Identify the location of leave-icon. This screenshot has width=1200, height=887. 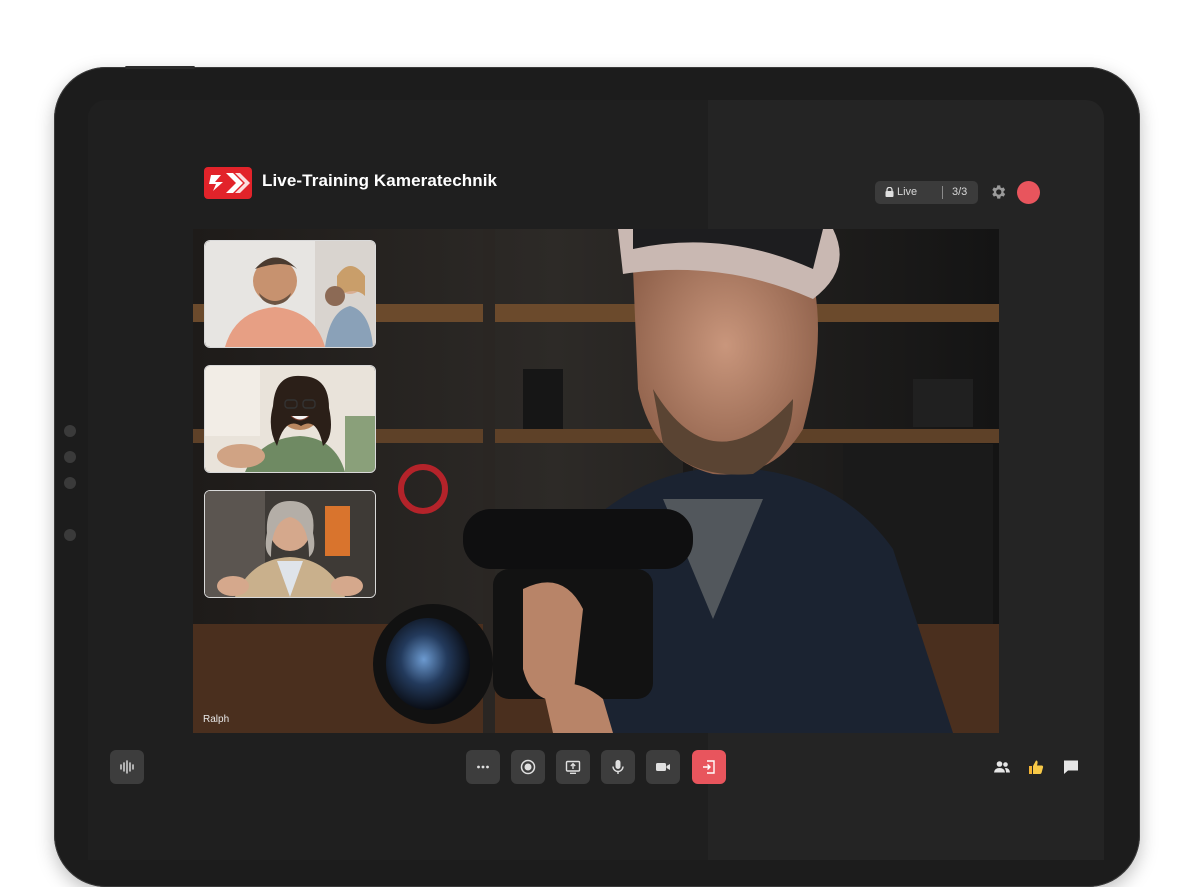
(709, 767).